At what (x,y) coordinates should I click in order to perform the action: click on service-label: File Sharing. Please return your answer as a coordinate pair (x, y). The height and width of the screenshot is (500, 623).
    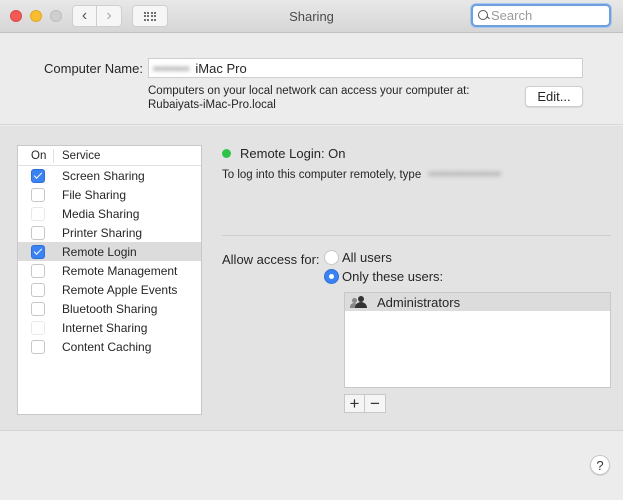
    Looking at the image, I should click on (94, 194).